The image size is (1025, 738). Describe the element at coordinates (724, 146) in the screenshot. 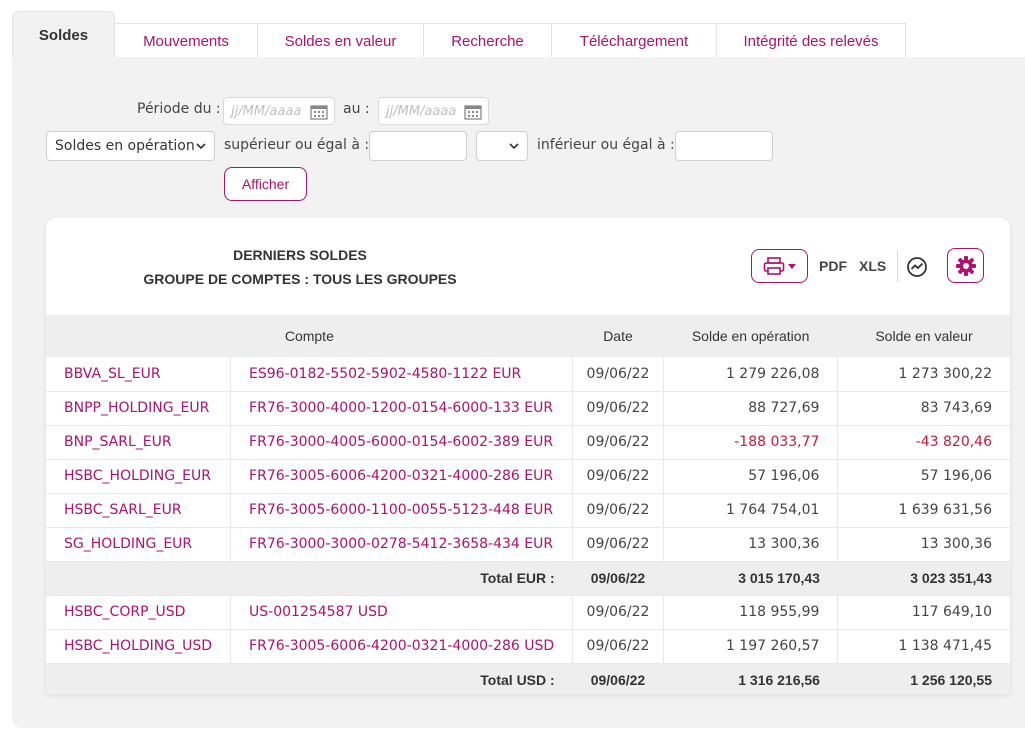

I see `max-amount-input` at that location.